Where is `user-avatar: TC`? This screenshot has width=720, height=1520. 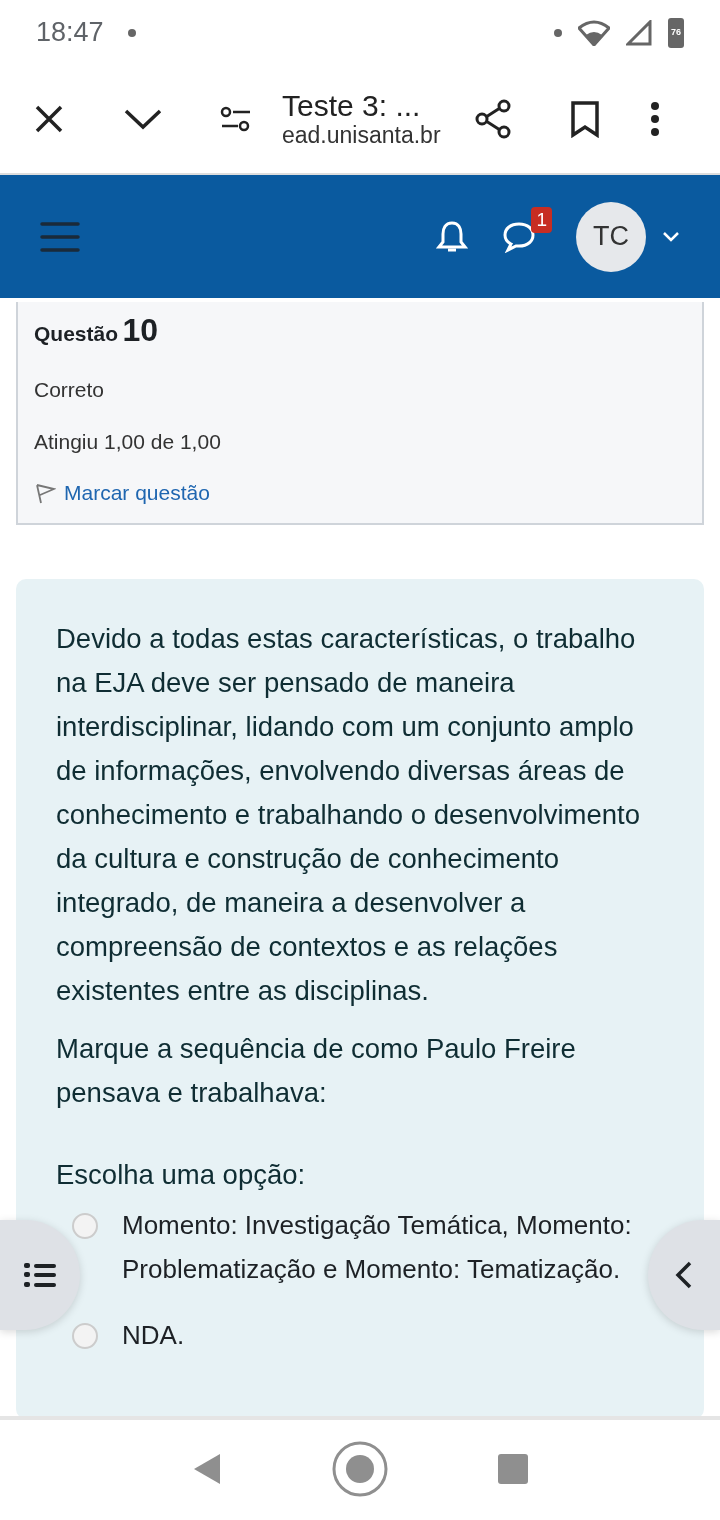
user-avatar: TC is located at coordinates (611, 236).